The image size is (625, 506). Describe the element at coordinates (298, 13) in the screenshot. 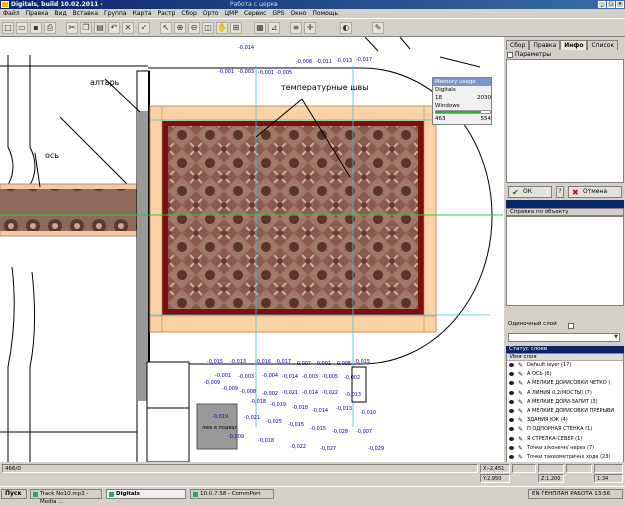

I see `menu-12: Окно` at that location.